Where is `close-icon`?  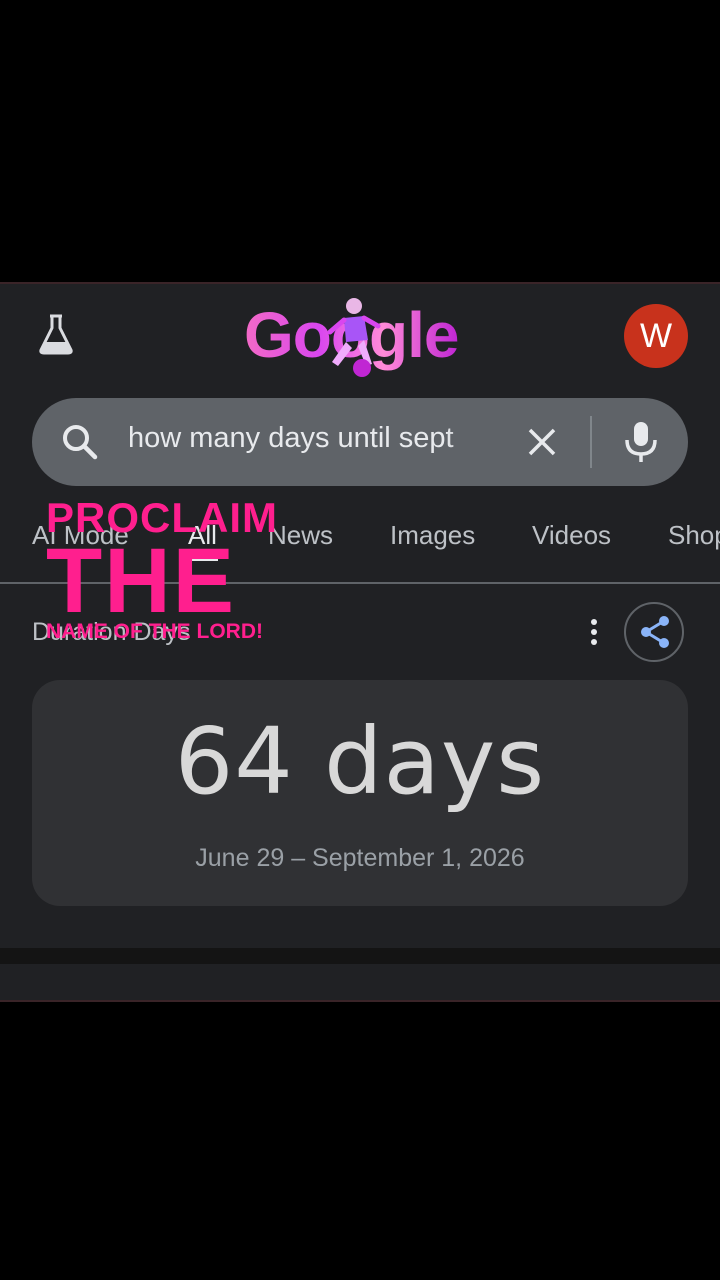
close-icon is located at coordinates (542, 442).